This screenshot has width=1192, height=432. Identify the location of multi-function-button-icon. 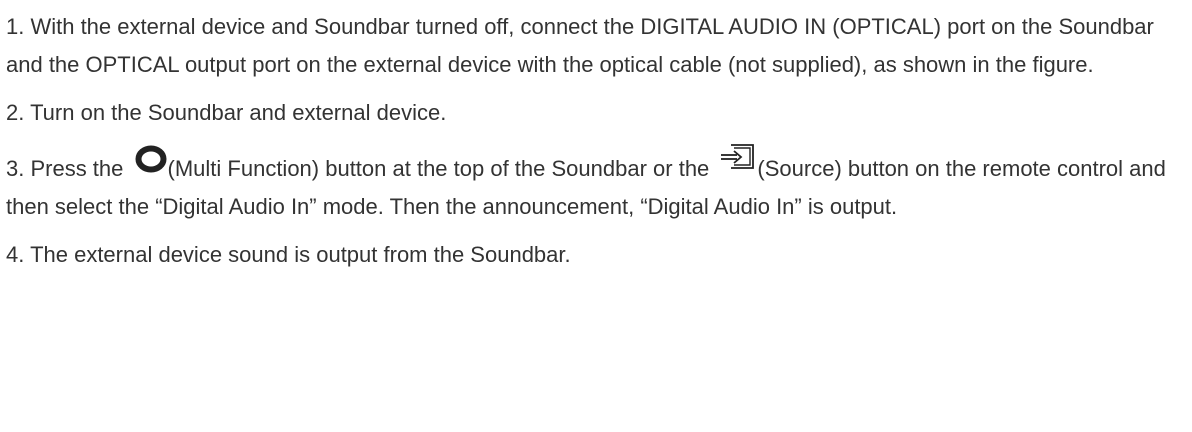
(151, 159).